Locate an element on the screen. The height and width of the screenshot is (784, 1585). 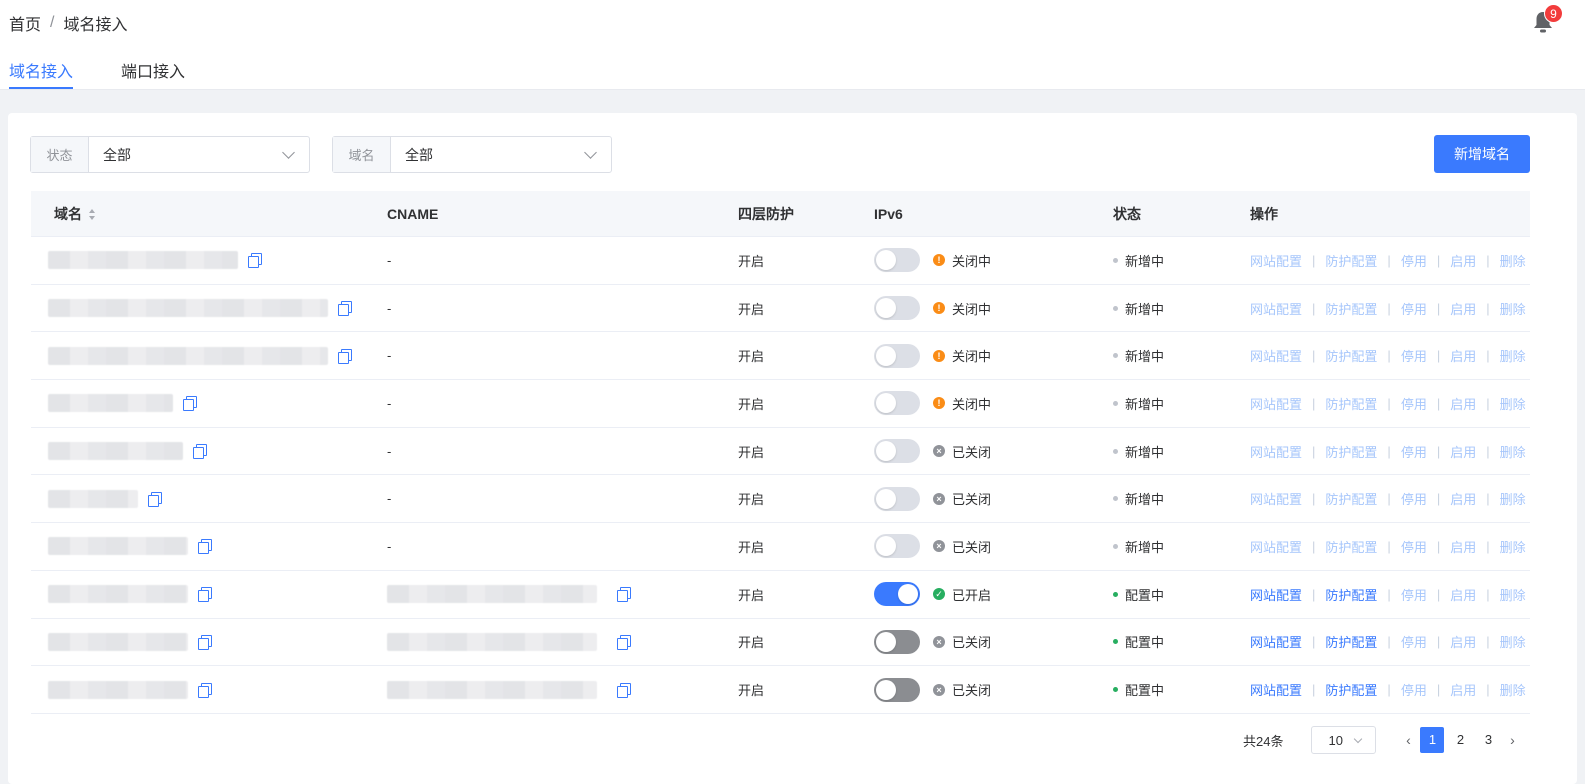
status-cell: 新增中 is located at coordinates (1138, 355).